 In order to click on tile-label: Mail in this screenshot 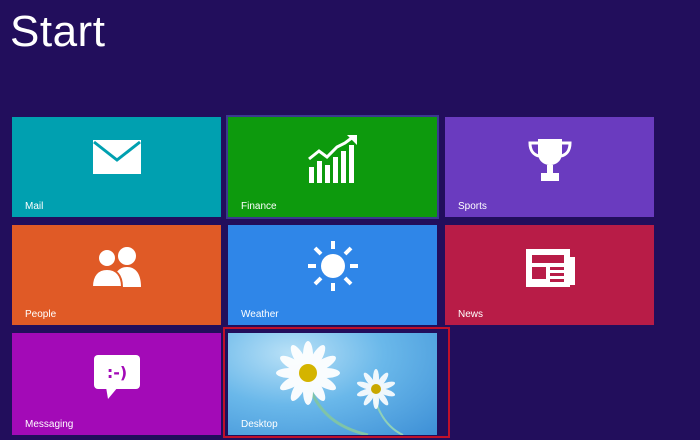, I will do `click(34, 206)`.